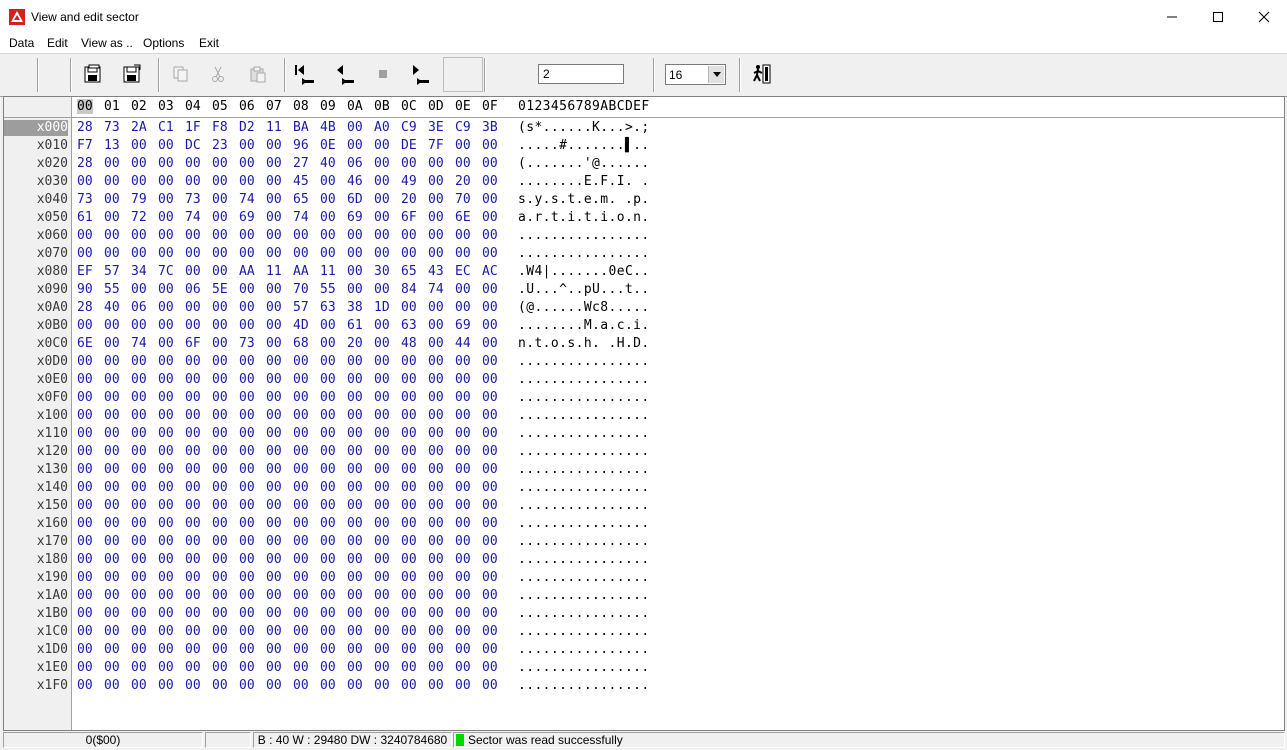 This screenshot has width=1287, height=750. Describe the element at coordinates (355, 181) in the screenshot. I see `hex-byte: 46` at that location.